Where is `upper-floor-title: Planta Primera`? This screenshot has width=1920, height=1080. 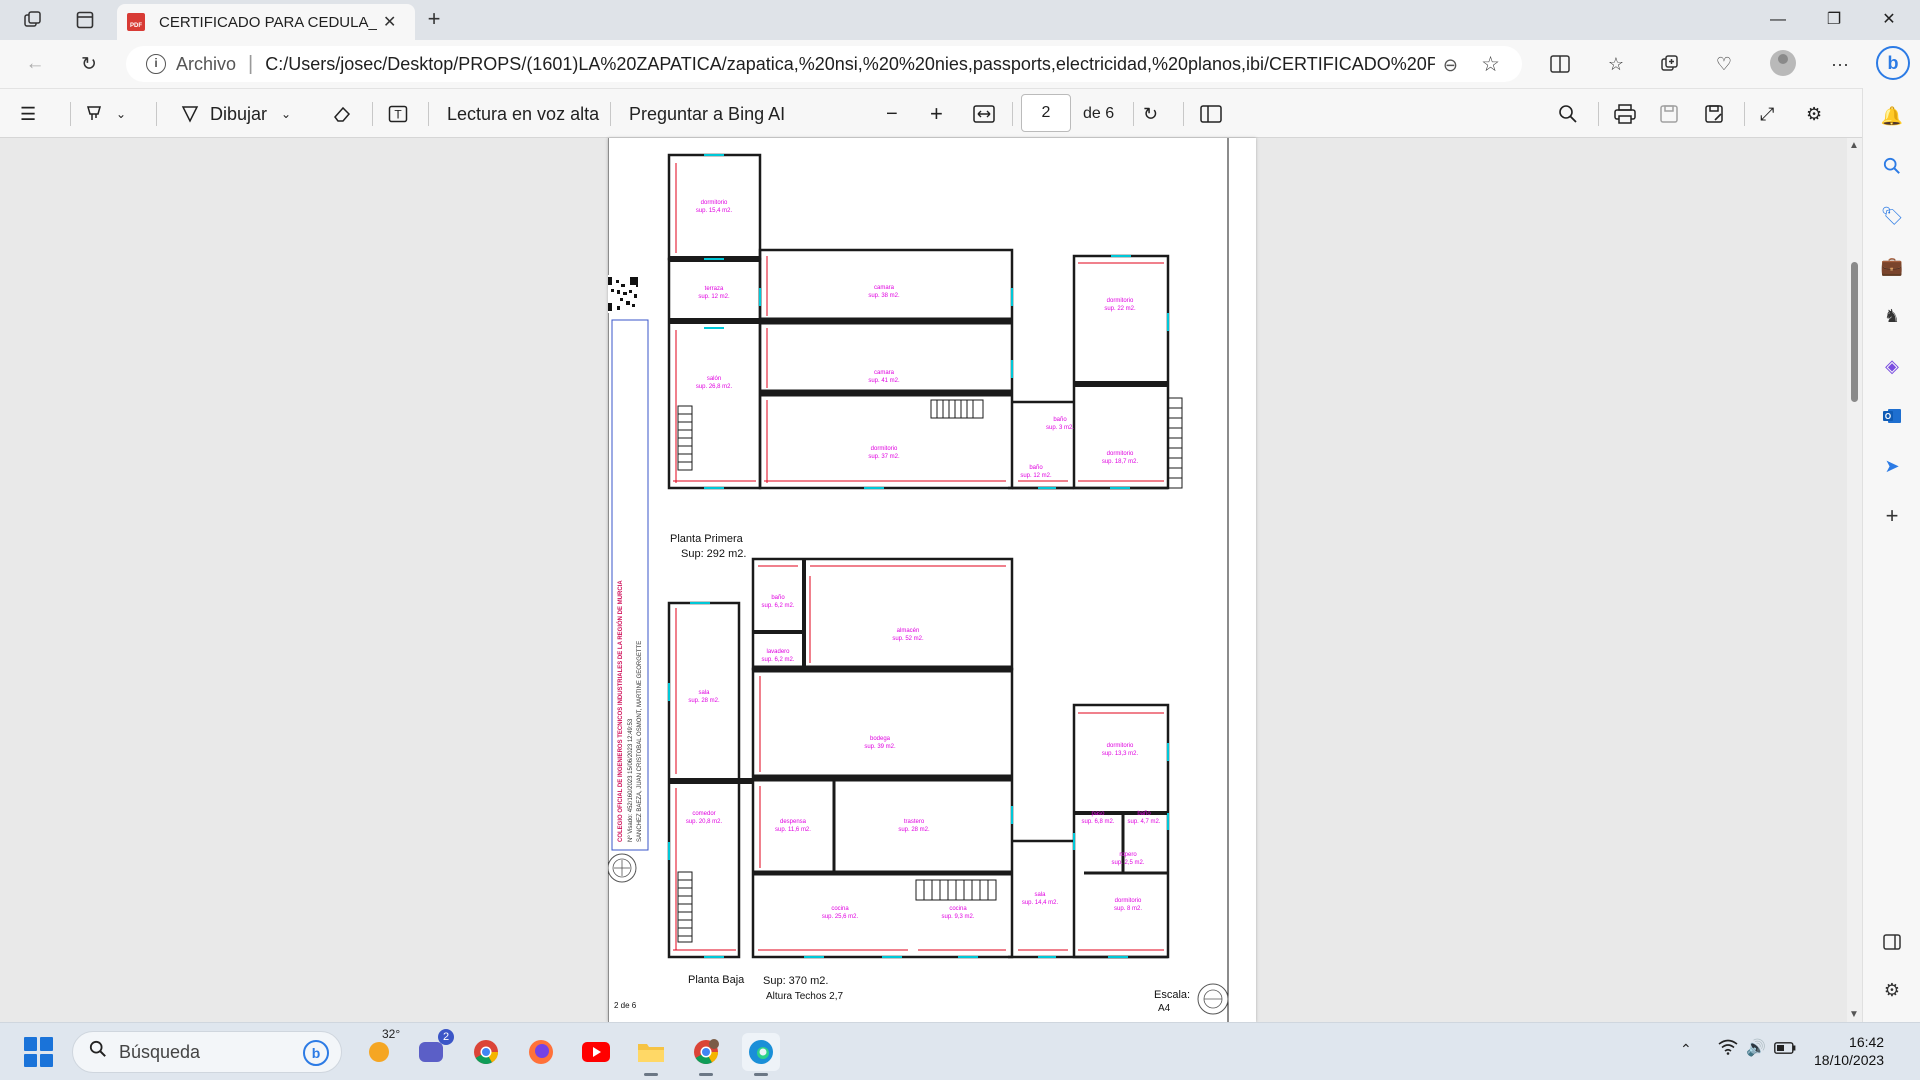
upper-floor-title: Planta Primera is located at coordinates (707, 539).